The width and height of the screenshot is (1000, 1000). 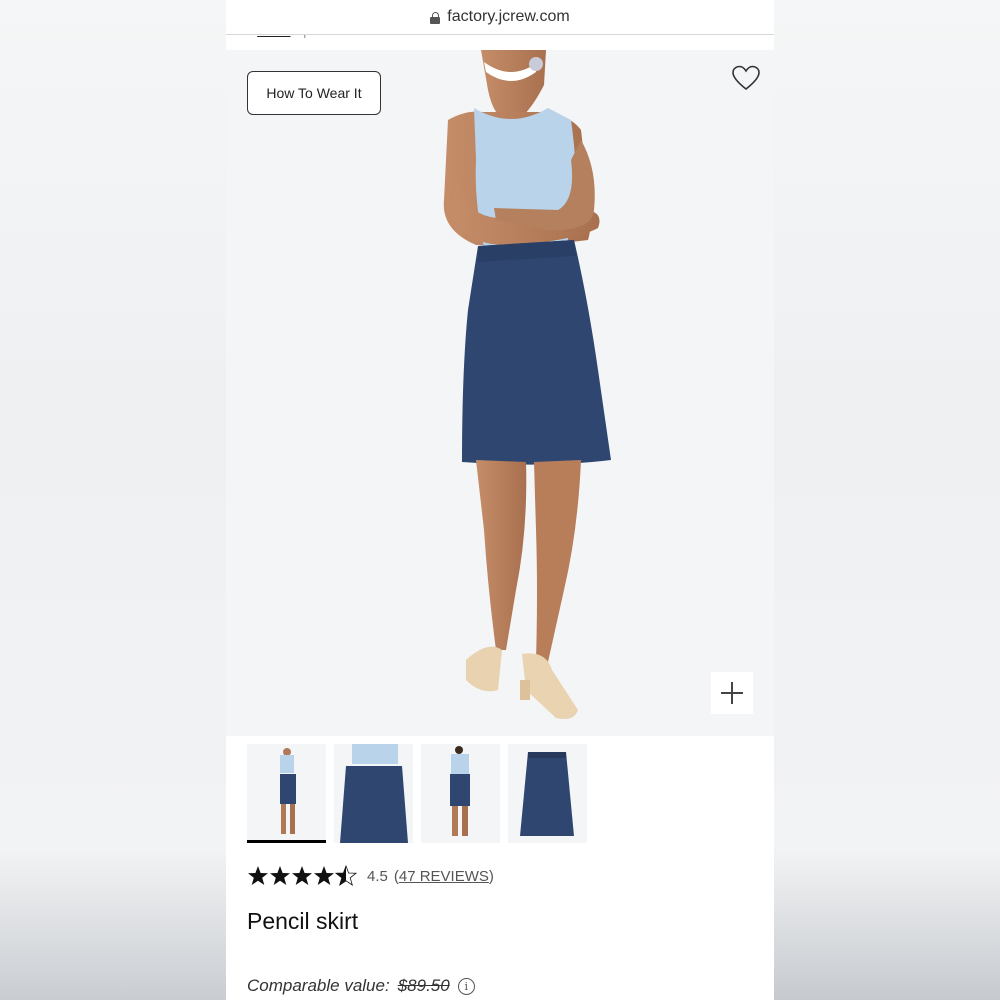 I want to click on plus-icon, so click(x=732, y=693).